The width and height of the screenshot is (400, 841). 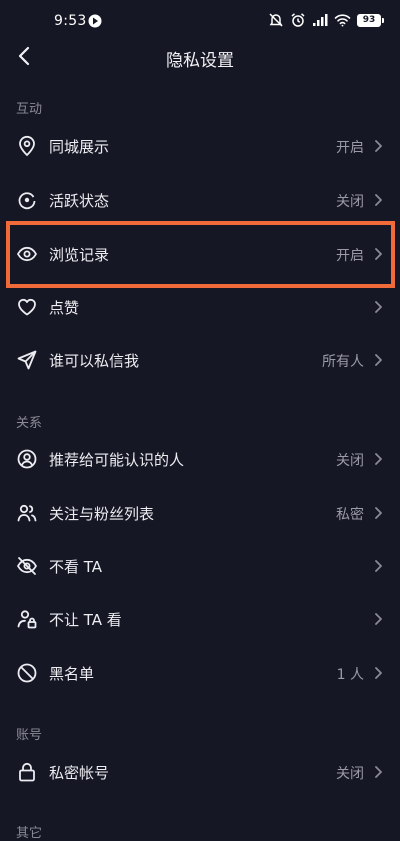 I want to click on row-label: 同城展示, so click(x=79, y=147).